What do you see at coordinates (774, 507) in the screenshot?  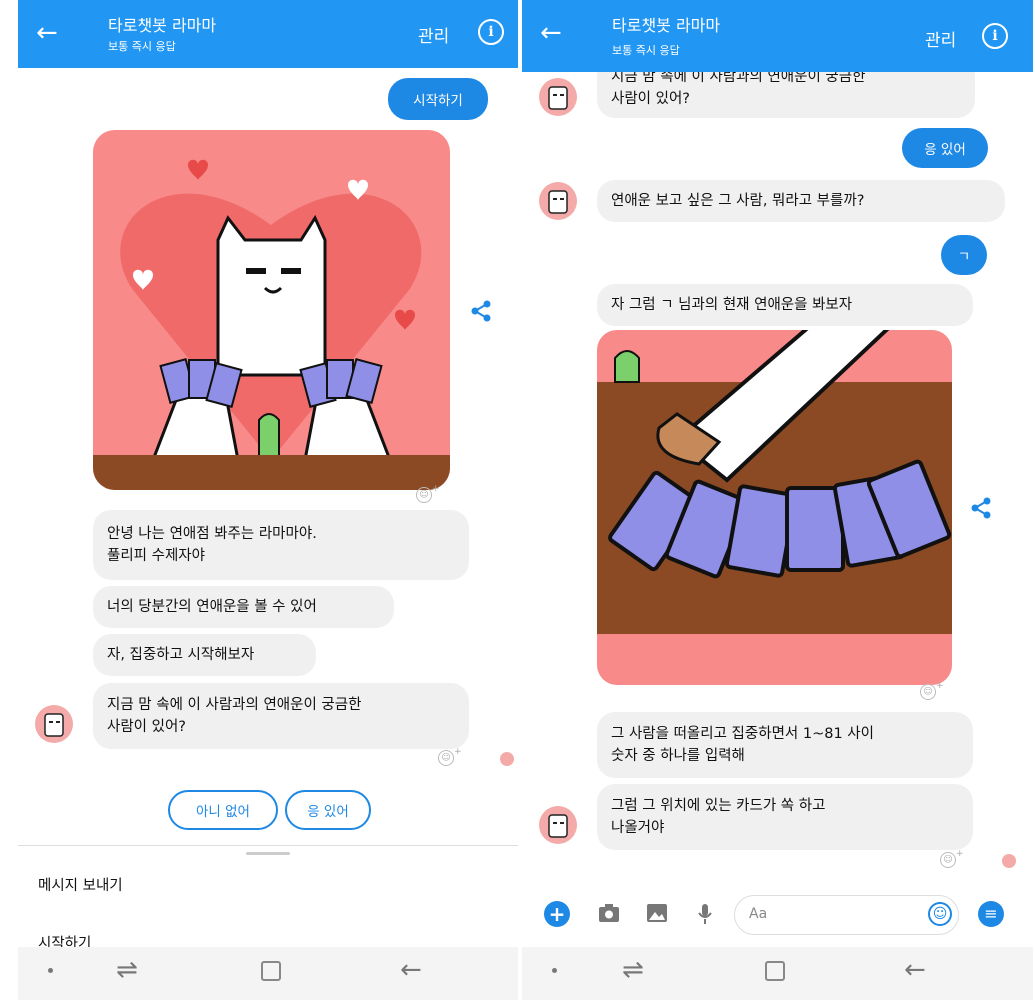 I see `tarot-spread-image` at bounding box center [774, 507].